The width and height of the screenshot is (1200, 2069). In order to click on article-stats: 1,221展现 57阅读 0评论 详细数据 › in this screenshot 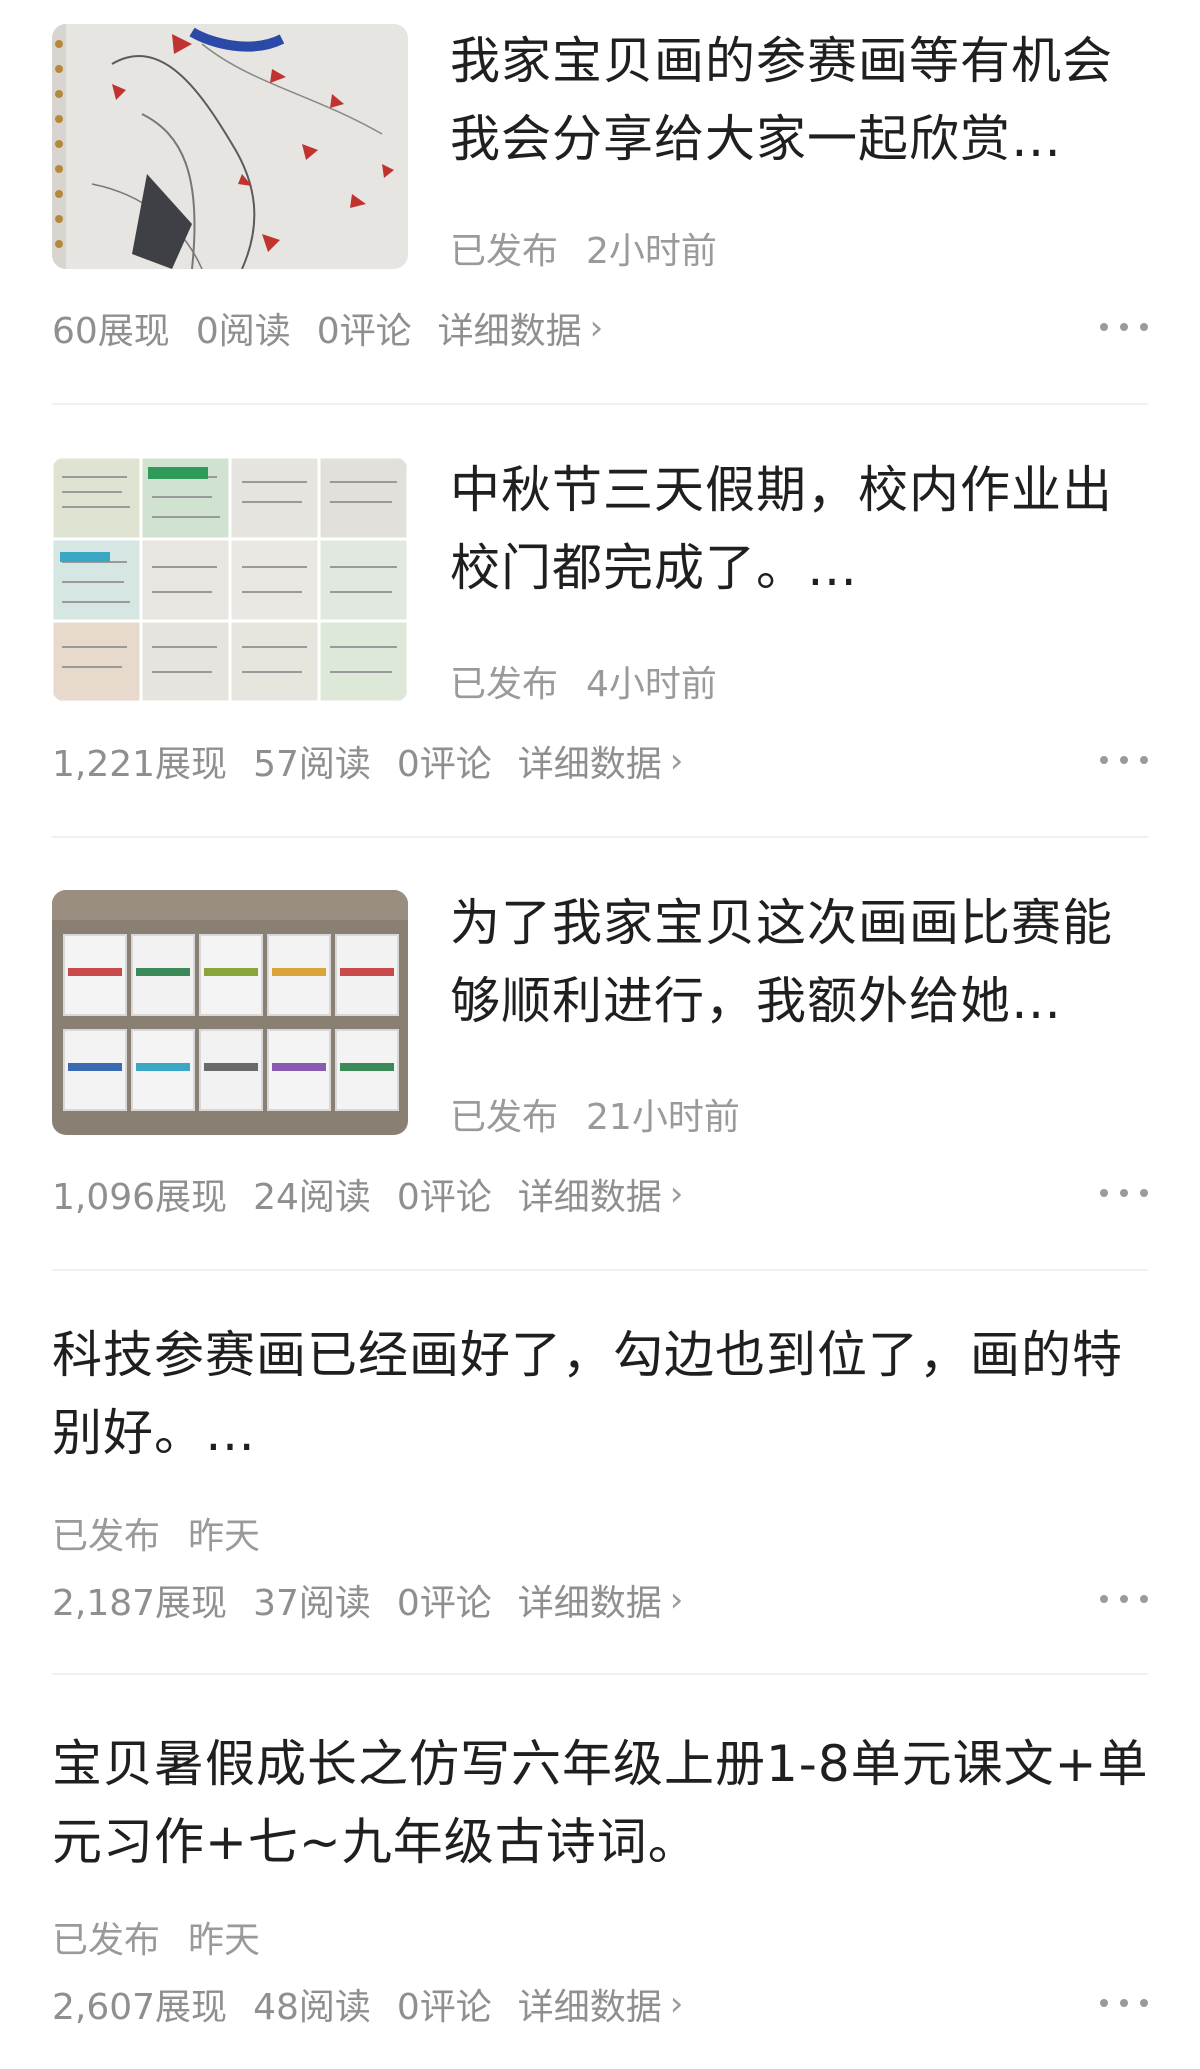, I will do `click(380, 761)`.